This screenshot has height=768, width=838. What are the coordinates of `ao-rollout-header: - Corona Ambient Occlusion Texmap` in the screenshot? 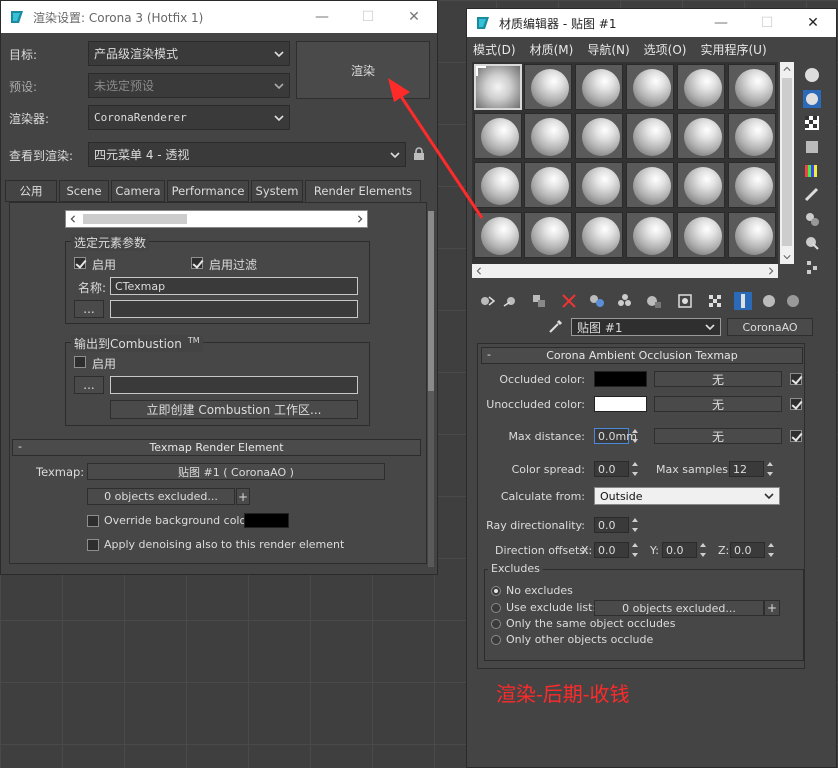 It's located at (642, 355).